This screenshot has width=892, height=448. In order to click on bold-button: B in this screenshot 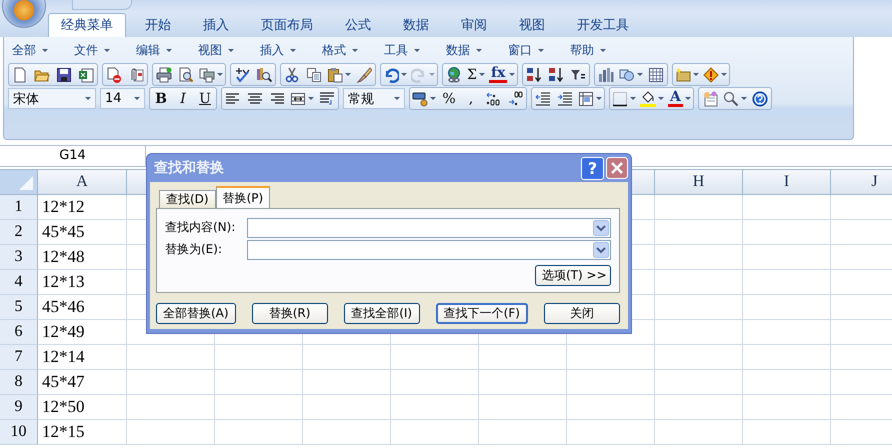, I will do `click(161, 98)`.